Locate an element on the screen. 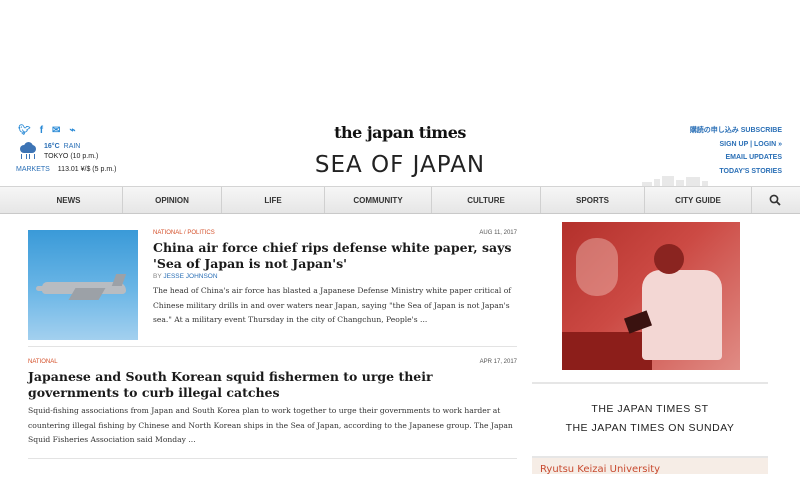  article-byline: BY JESSE JOHNSON is located at coordinates (335, 276).